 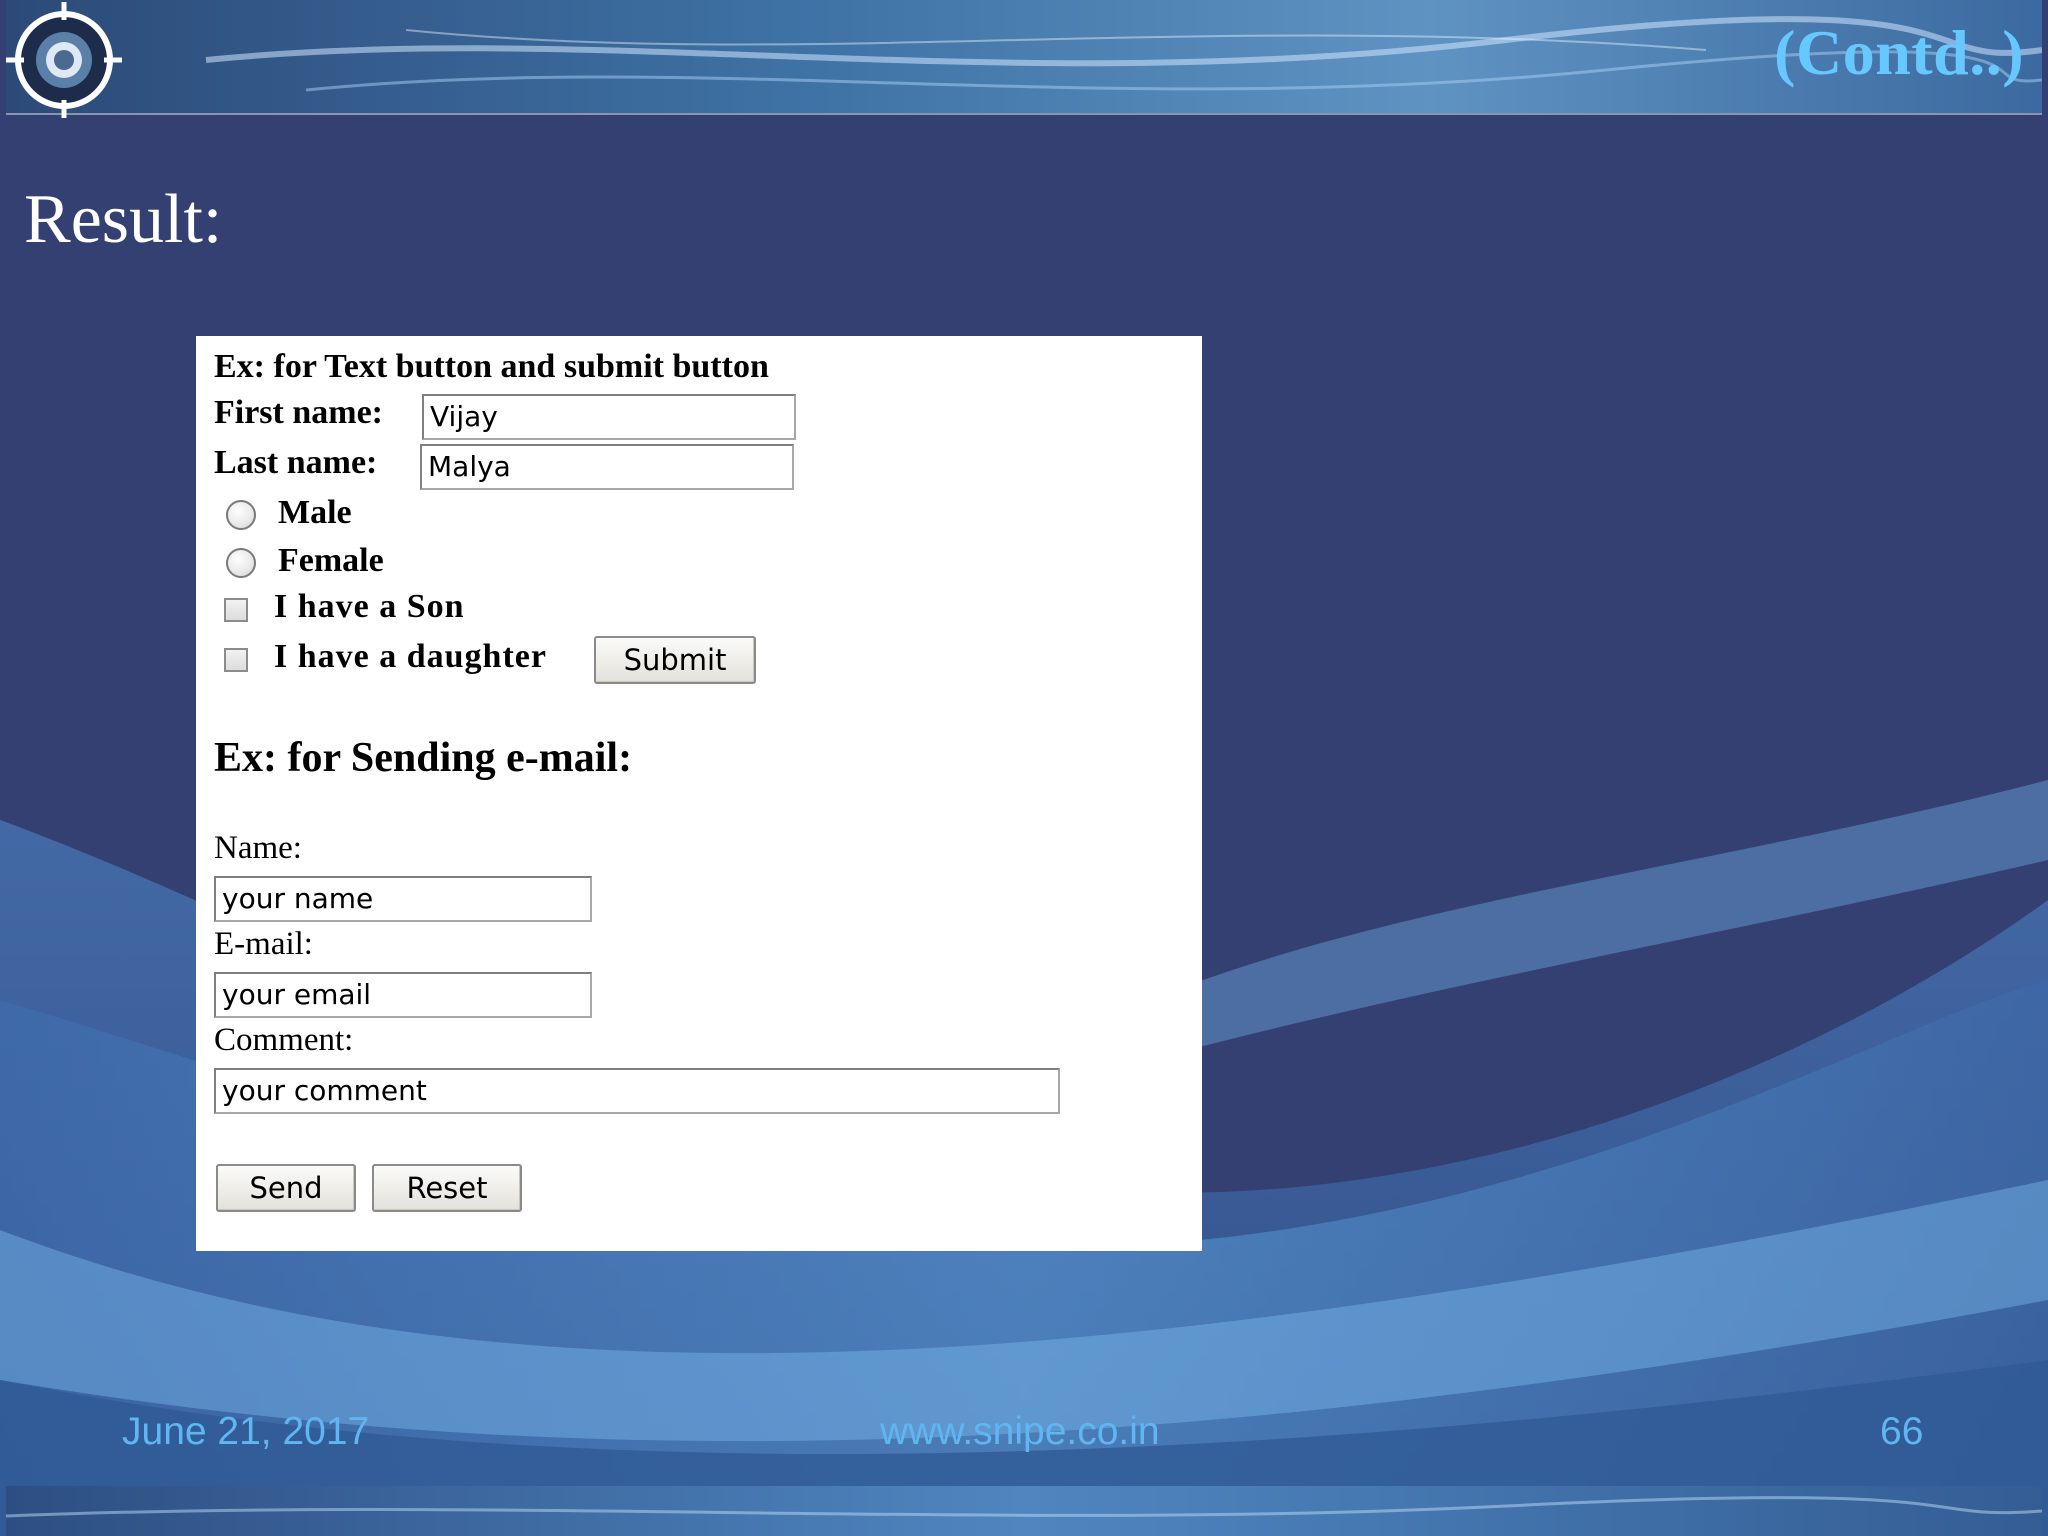 What do you see at coordinates (491, 366) in the screenshot?
I see `section-heading-text-submit: Ex: for Text button and submit button` at bounding box center [491, 366].